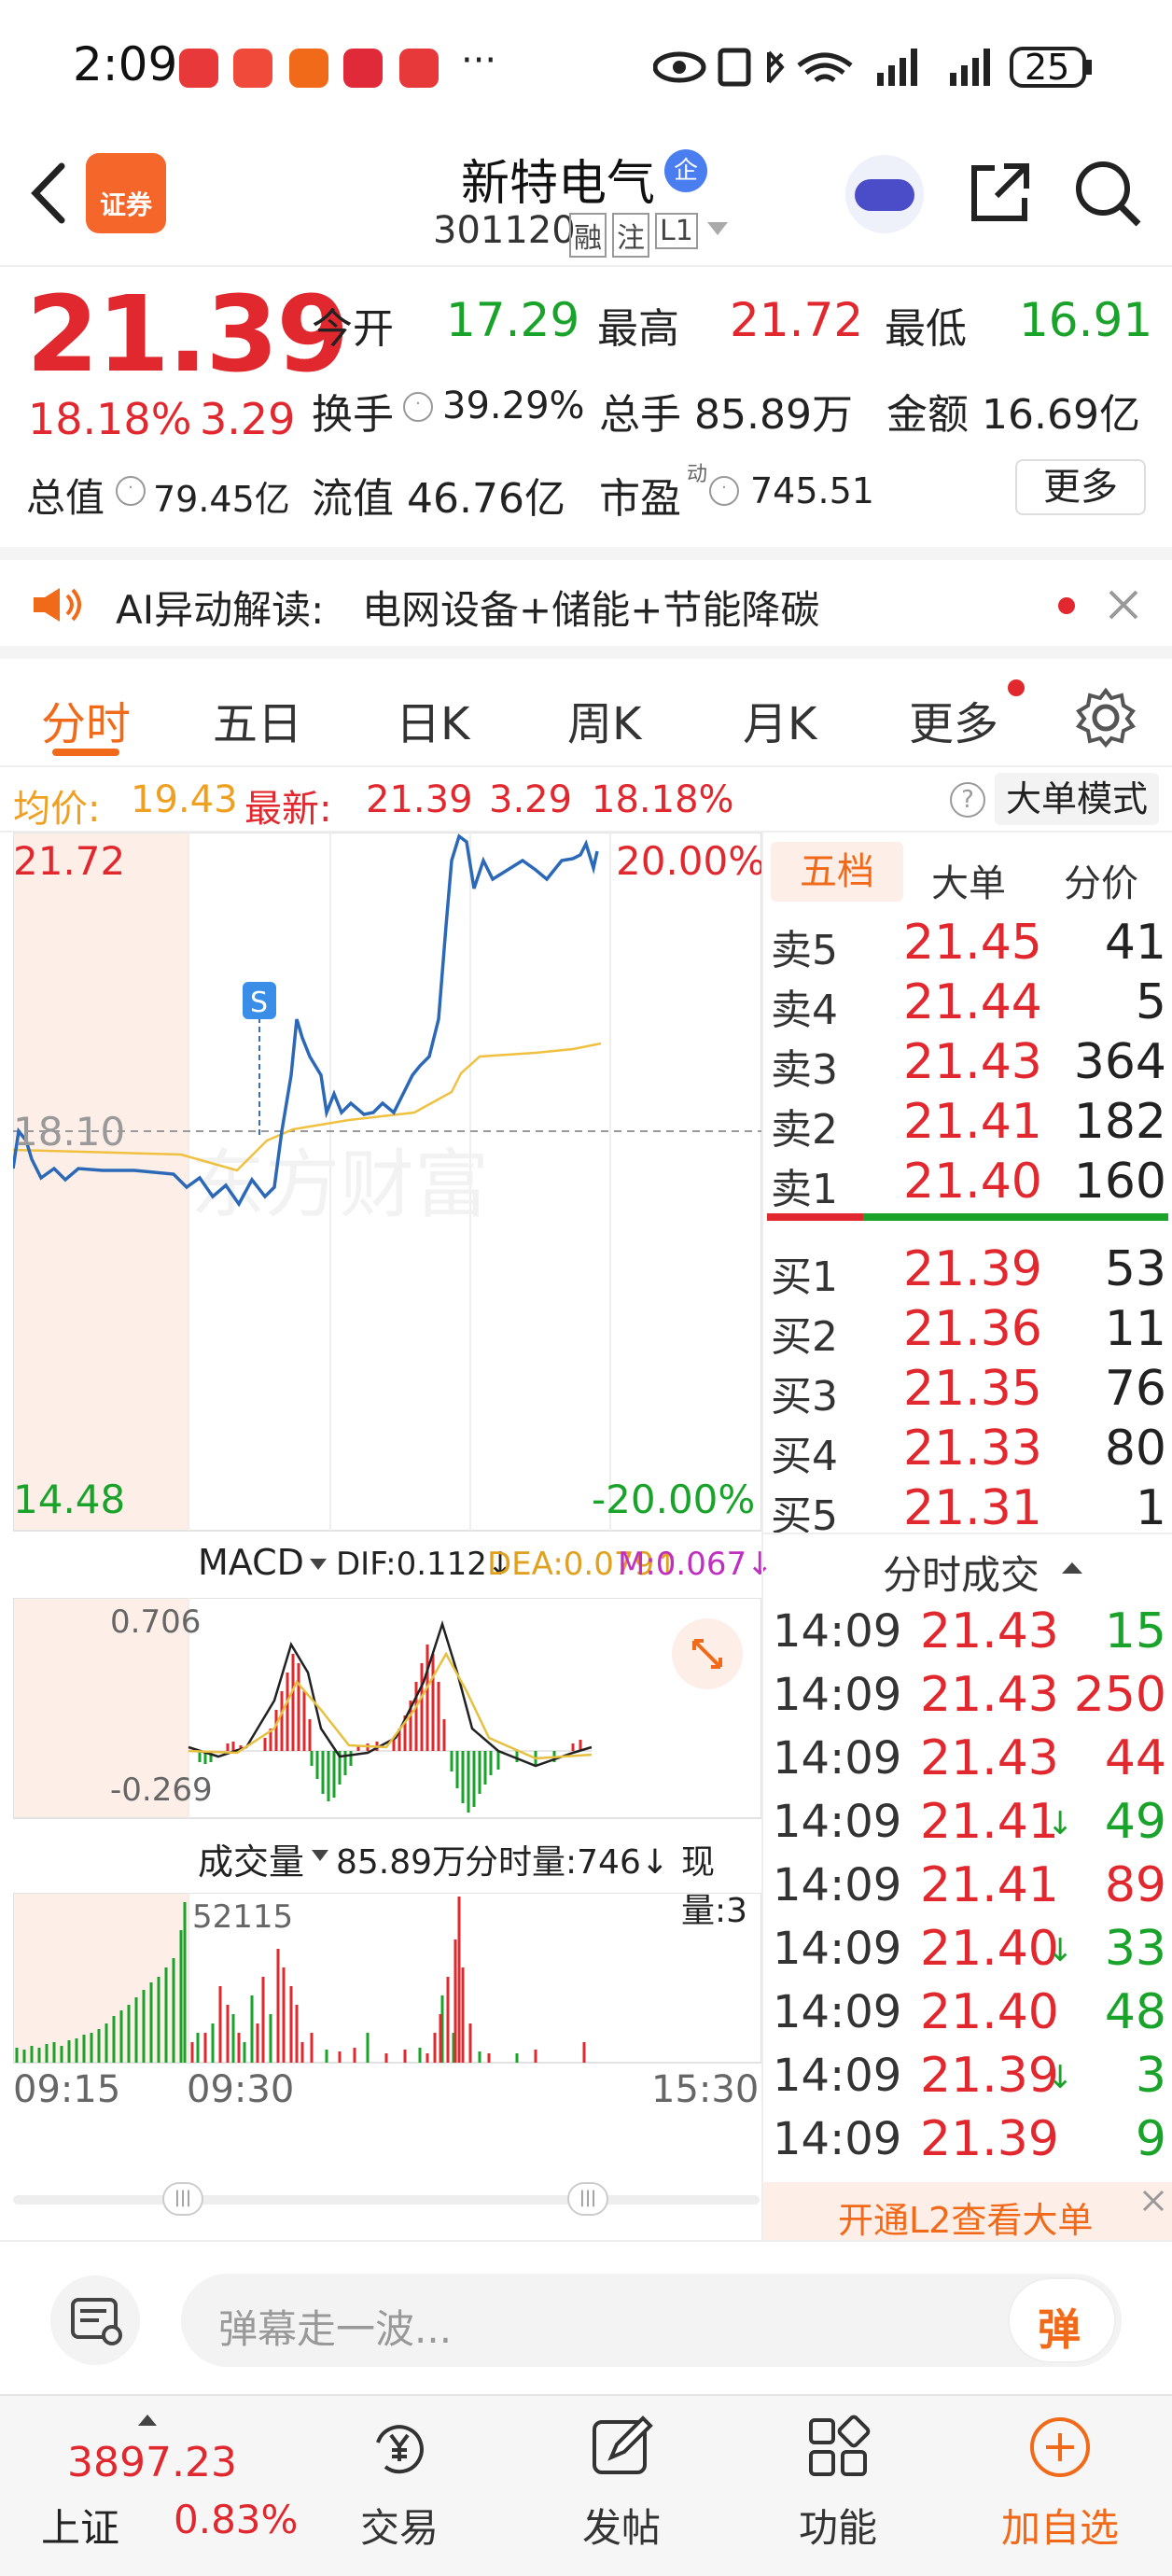 The width and height of the screenshot is (1172, 2576). Describe the element at coordinates (967, 1062) in the screenshot. I see `ask-row: 卖3 21.43 364` at that location.